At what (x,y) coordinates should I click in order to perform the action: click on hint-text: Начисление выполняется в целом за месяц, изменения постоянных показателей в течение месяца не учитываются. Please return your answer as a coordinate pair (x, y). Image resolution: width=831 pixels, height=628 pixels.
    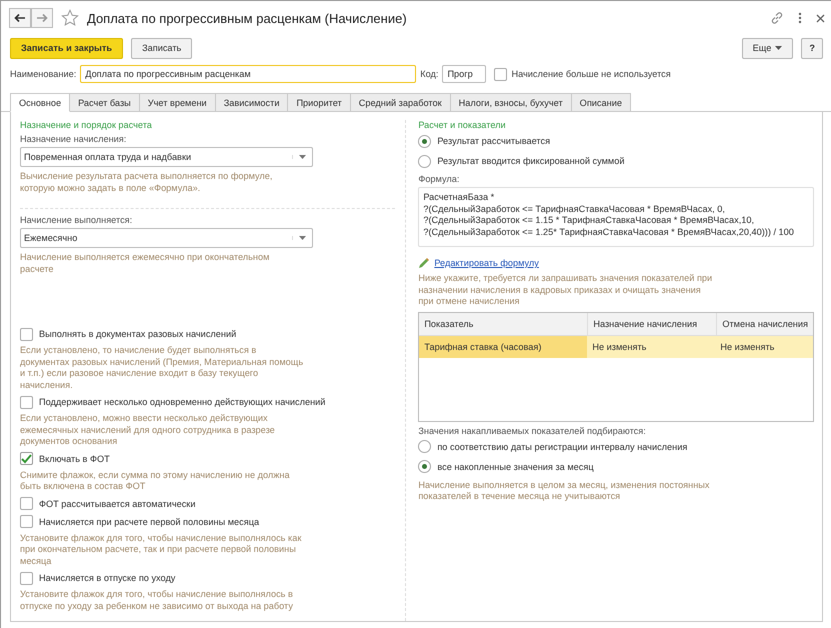
    Looking at the image, I should click on (564, 491).